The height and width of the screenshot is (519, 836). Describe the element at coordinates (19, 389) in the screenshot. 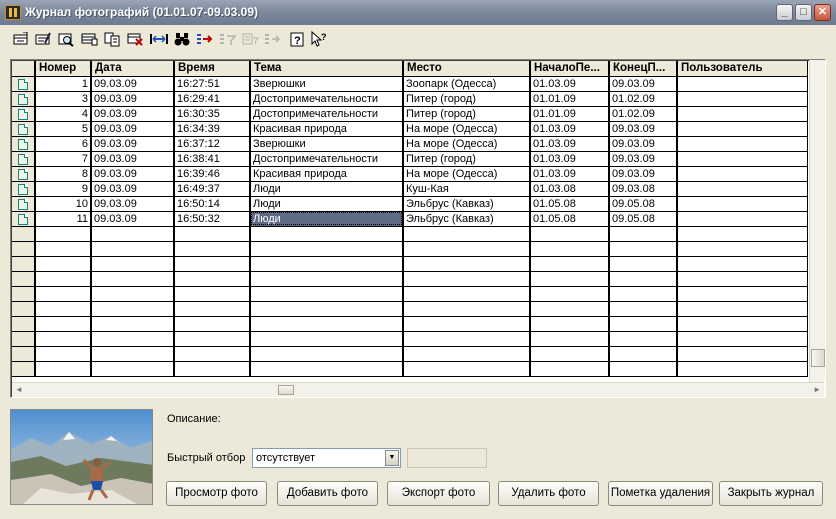

I see `scroll-left-icon: ◄` at that location.